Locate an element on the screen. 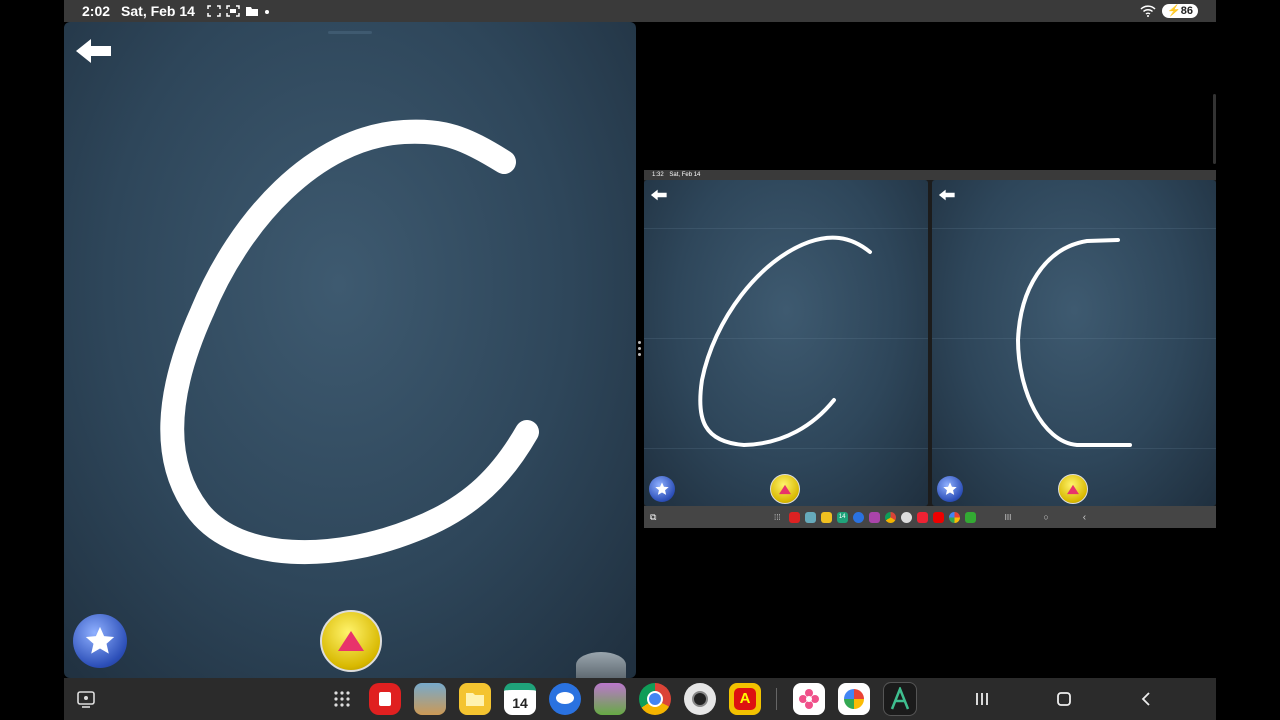 This screenshot has width=1280, height=720. mini-game-app-icon is located at coordinates (810, 517).